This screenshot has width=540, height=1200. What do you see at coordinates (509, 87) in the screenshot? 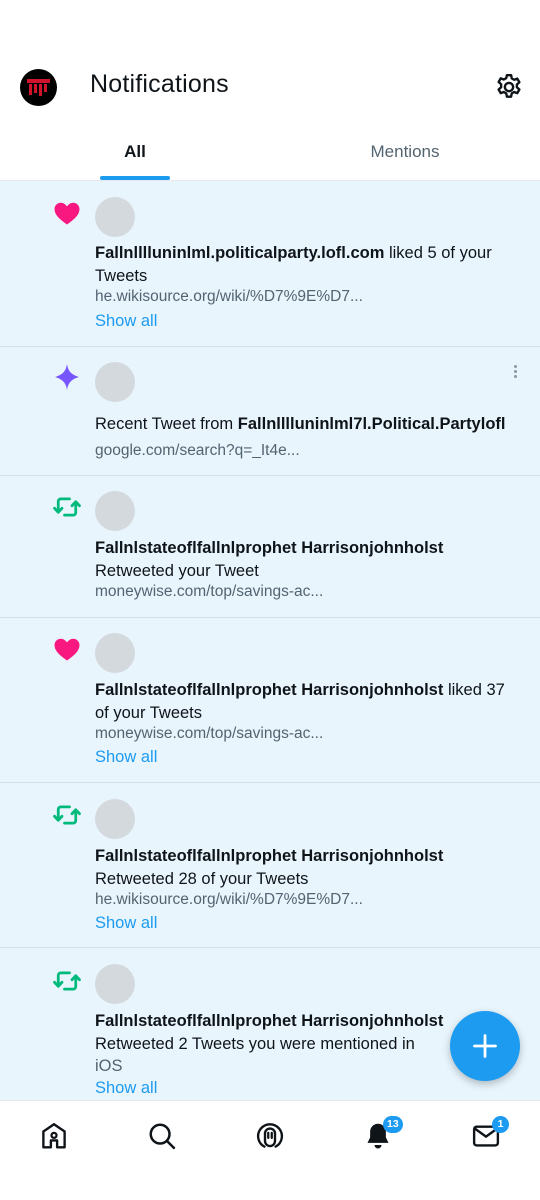
I see `gear-icon` at bounding box center [509, 87].